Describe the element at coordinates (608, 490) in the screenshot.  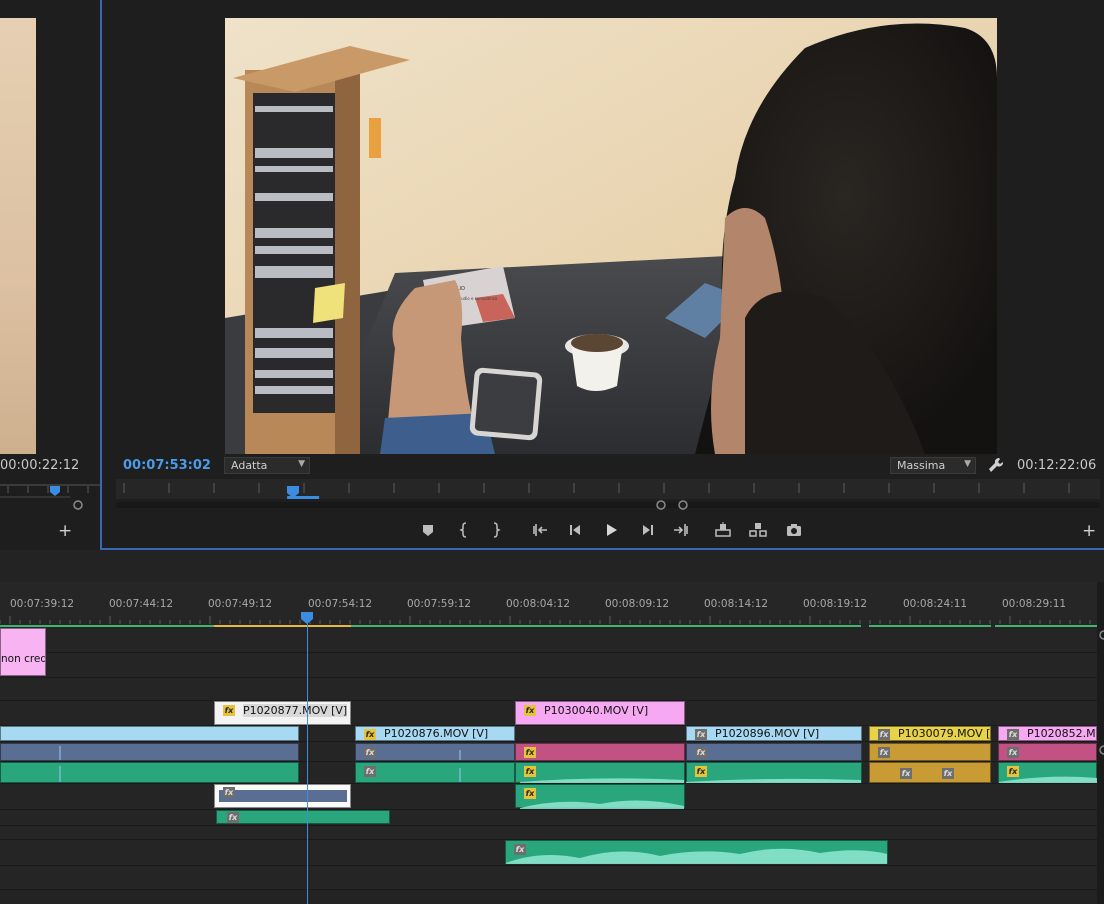
I see `program-time-ruler` at that location.